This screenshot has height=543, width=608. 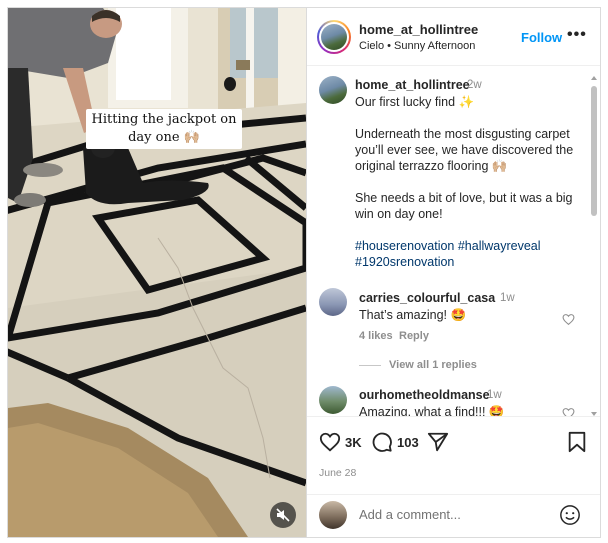 What do you see at coordinates (376, 336) in the screenshot?
I see `comment-likes: 4 likes` at bounding box center [376, 336].